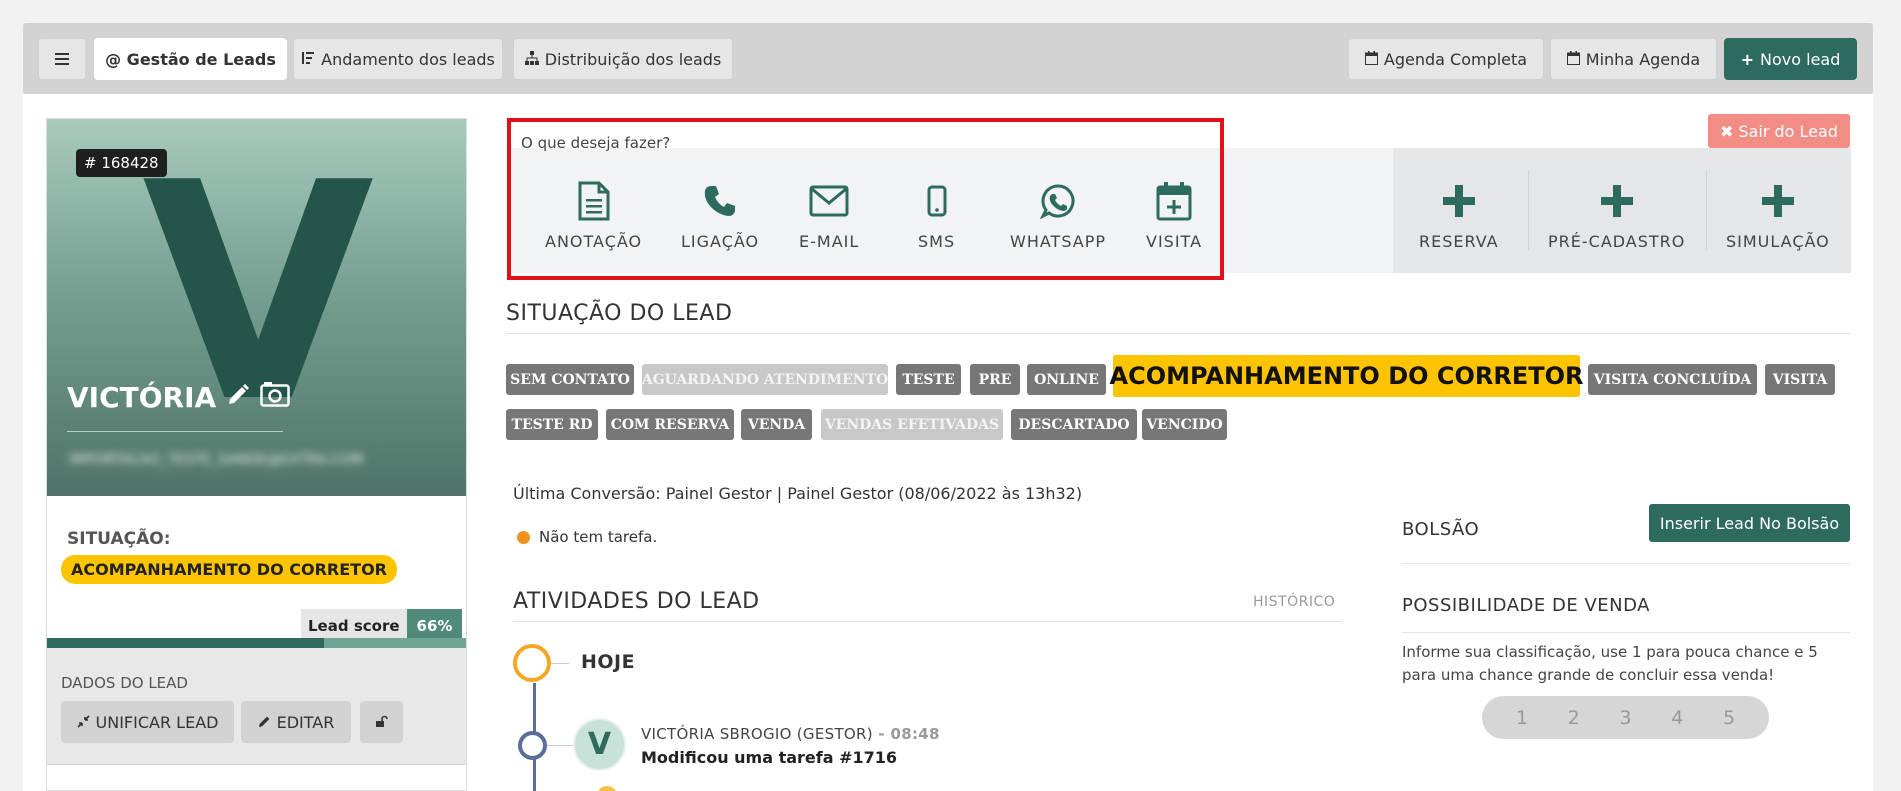 Image resolution: width=1901 pixels, height=791 pixels. What do you see at coordinates (157, 722) in the screenshot?
I see `unificar-label: UNIFICAR LEAD` at bounding box center [157, 722].